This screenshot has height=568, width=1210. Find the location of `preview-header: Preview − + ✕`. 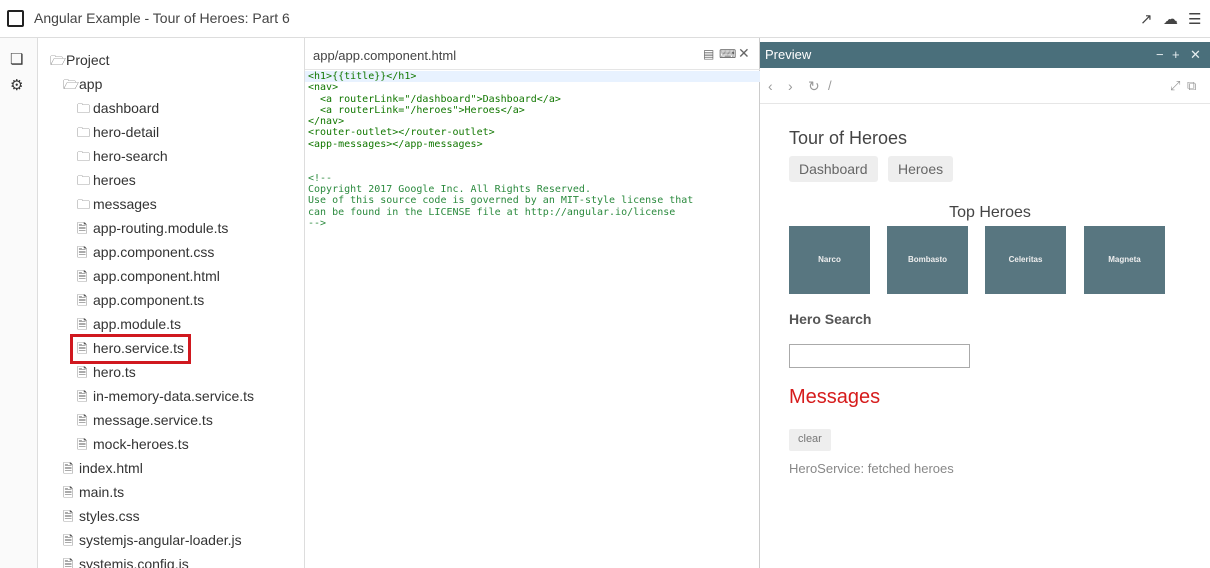

preview-header: Preview − + ✕ is located at coordinates (985, 55).